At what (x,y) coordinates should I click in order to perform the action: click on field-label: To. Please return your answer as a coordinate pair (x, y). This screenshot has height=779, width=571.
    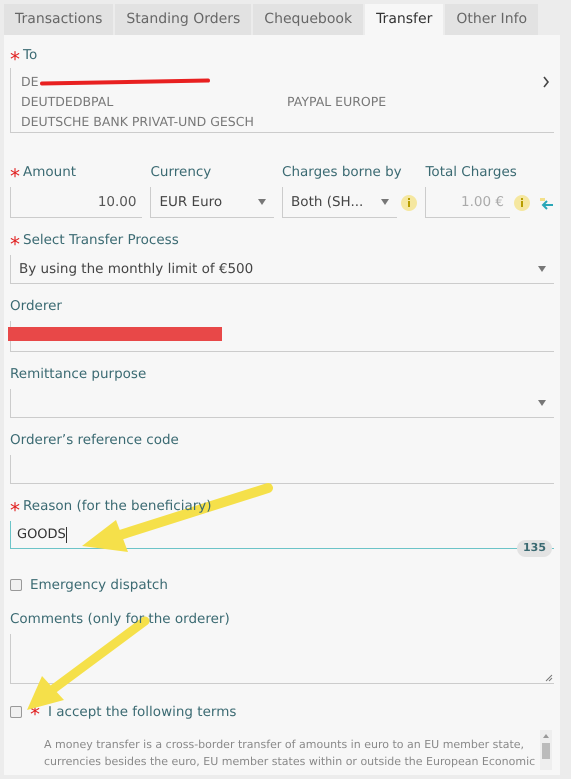
    Looking at the image, I should click on (30, 55).